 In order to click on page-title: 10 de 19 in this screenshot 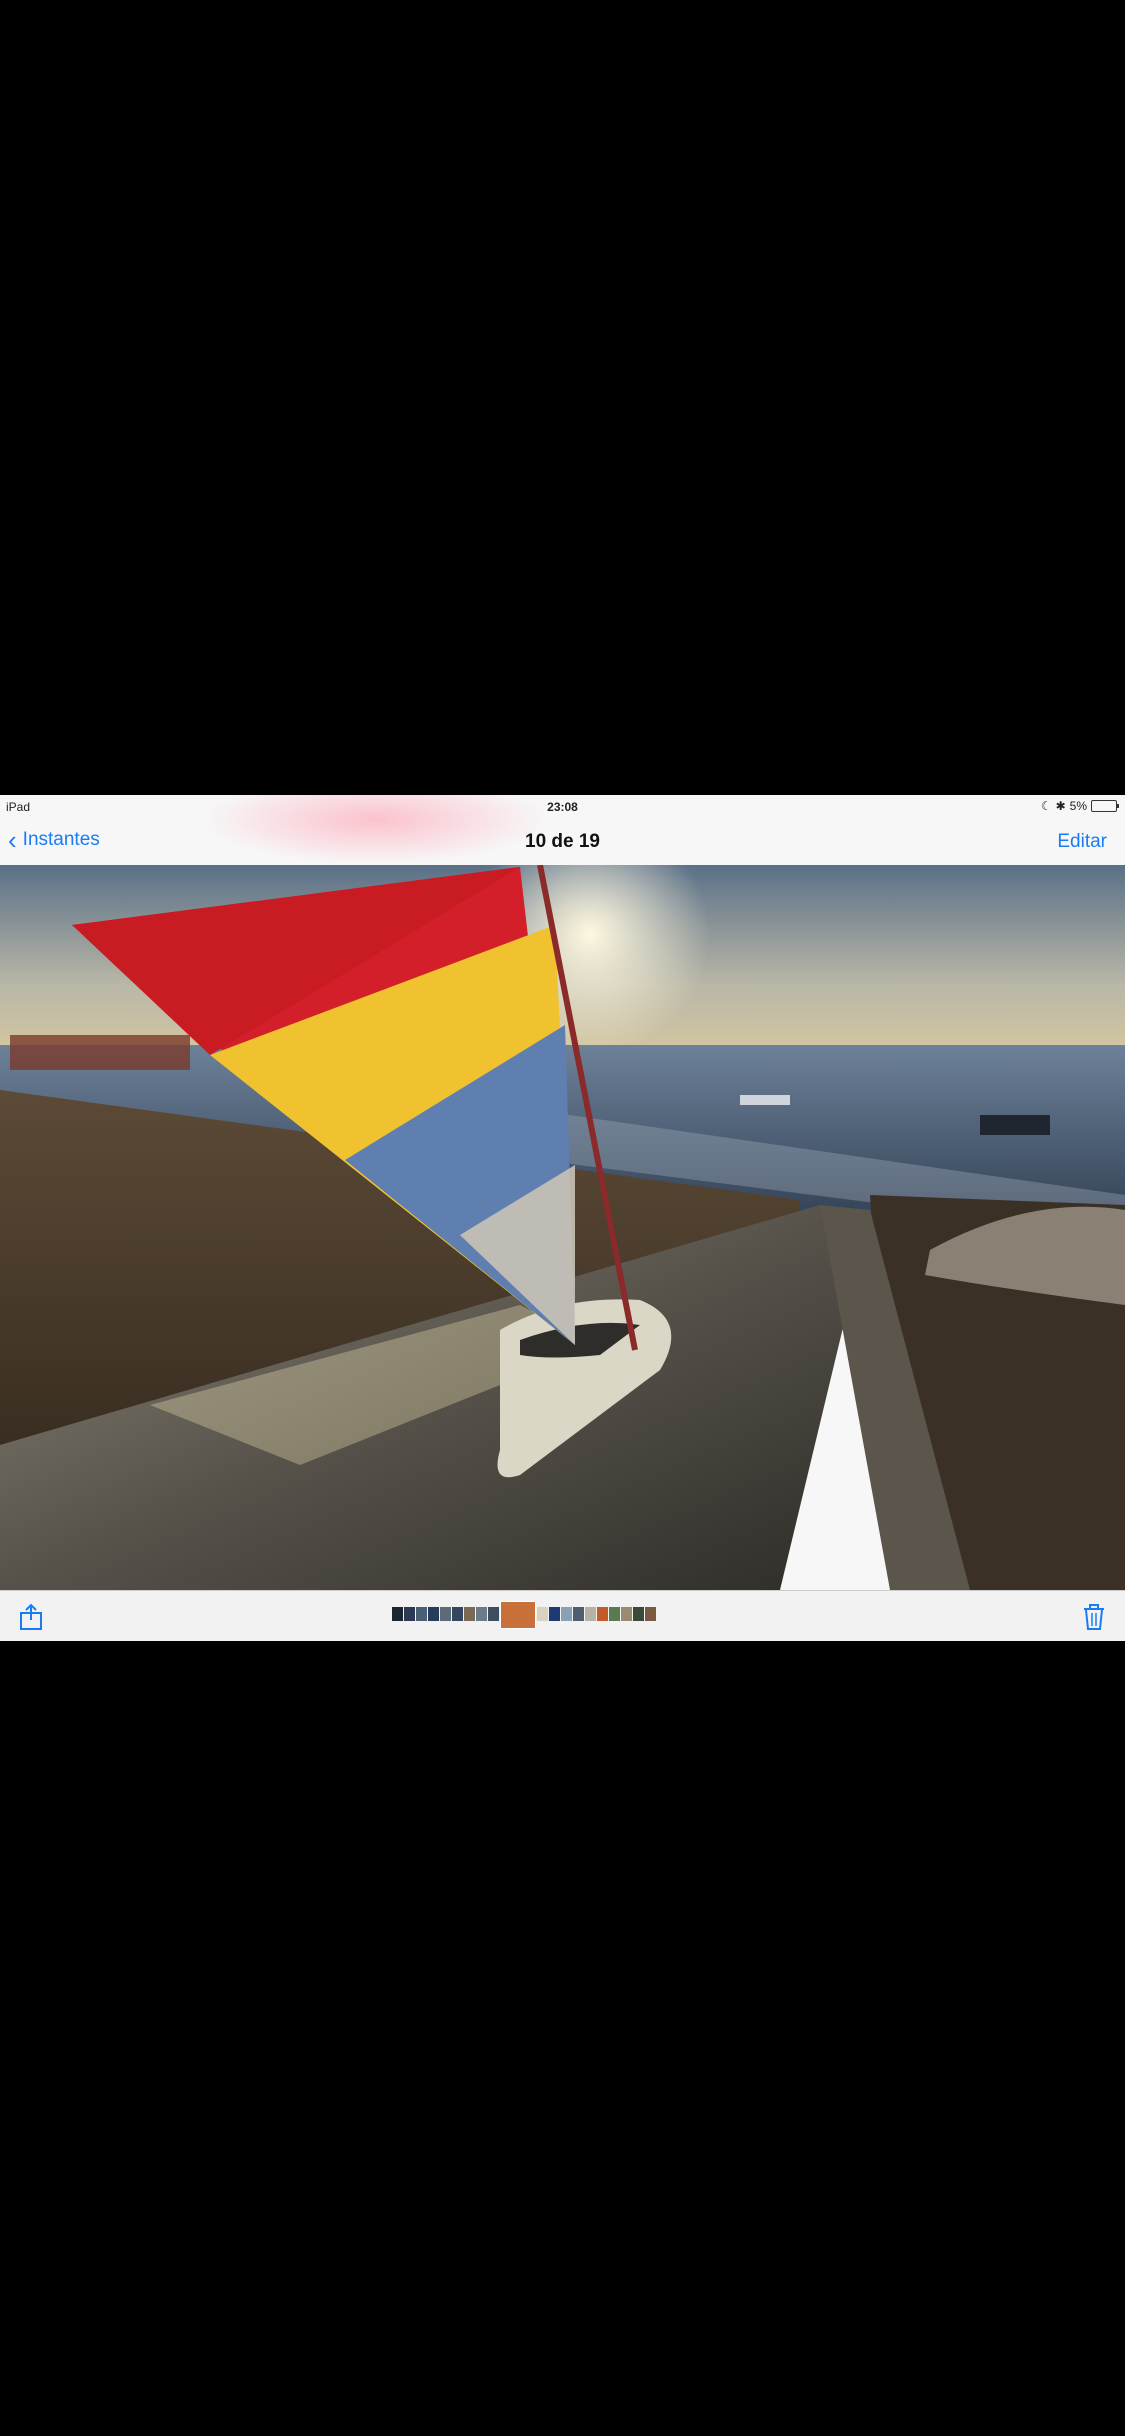, I will do `click(562, 841)`.